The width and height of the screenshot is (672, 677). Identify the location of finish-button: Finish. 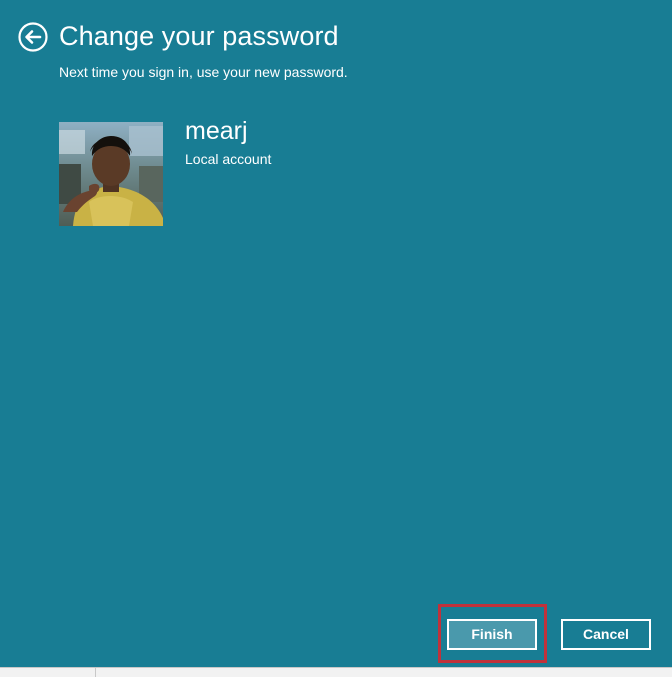
(492, 634).